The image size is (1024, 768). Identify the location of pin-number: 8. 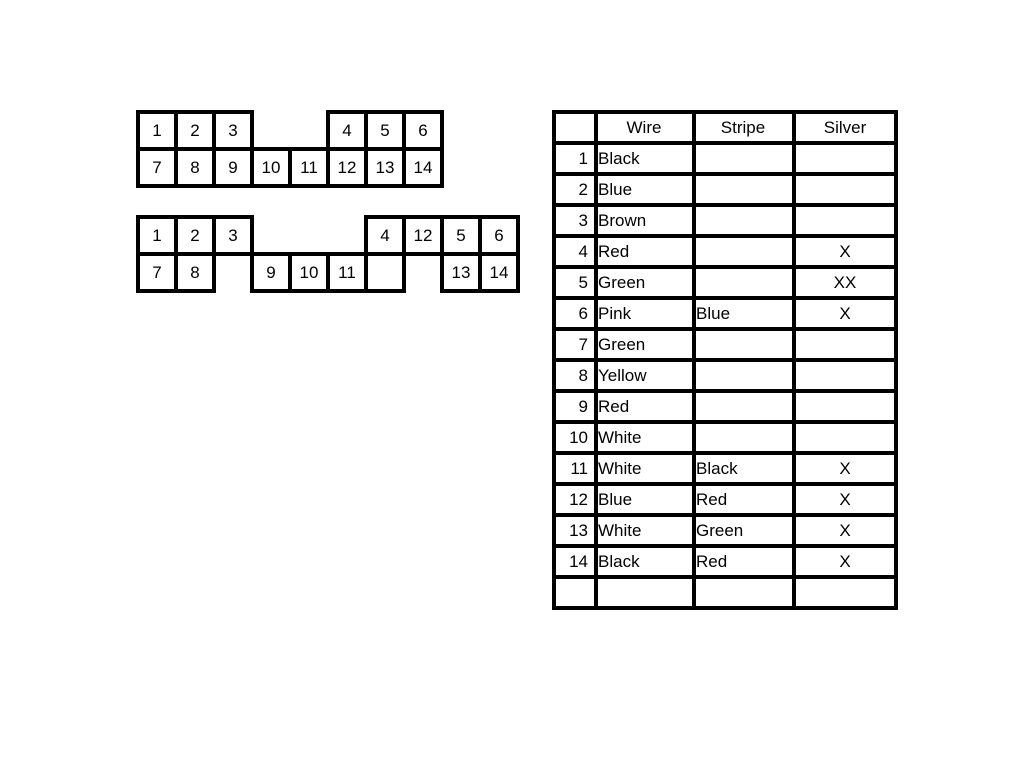
(575, 375).